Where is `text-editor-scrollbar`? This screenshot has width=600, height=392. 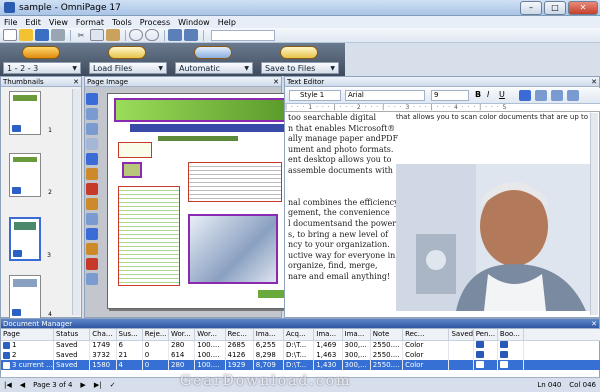
text-editor-scrollbar is located at coordinates (594, 214).